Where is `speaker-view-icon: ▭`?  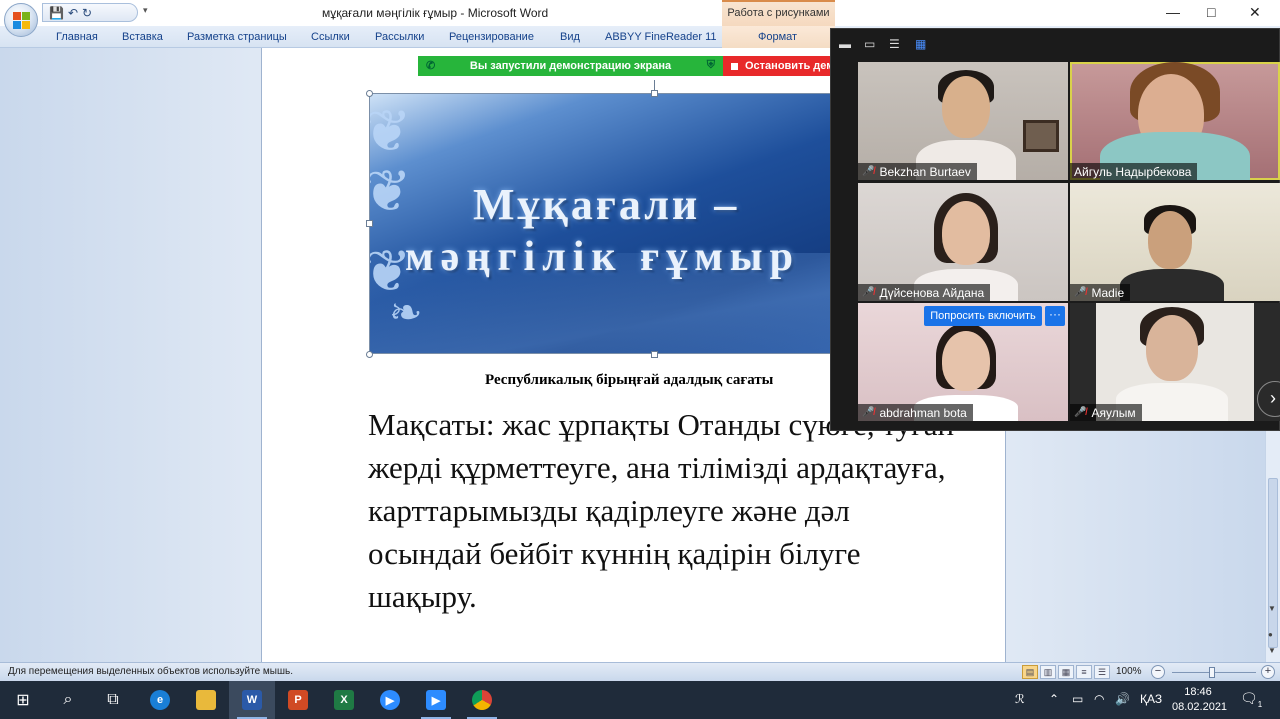
speaker-view-icon: ▭ is located at coordinates (869, 44).